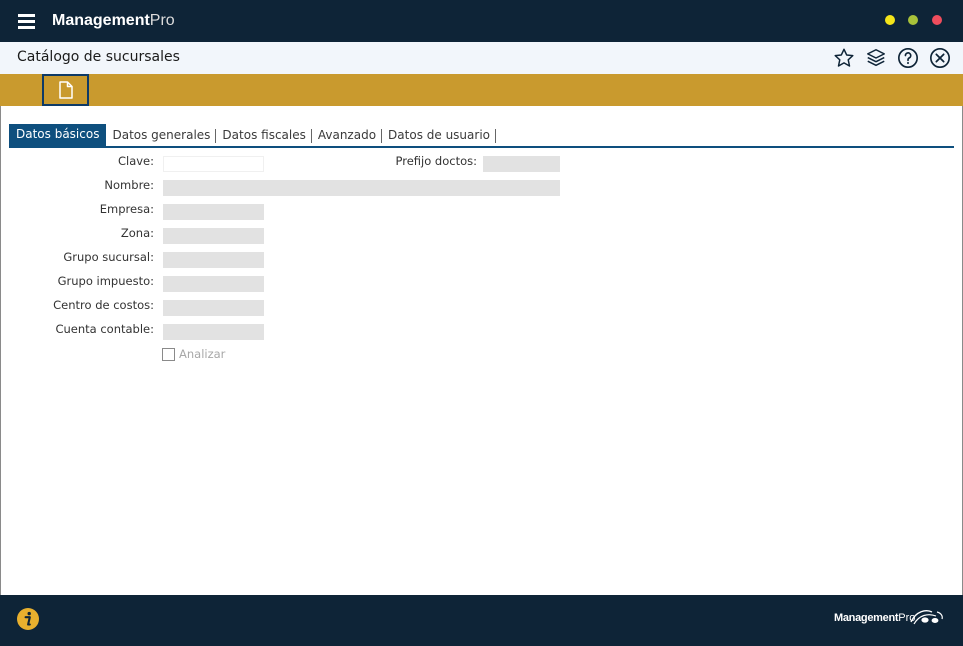 The width and height of the screenshot is (963, 646). Describe the element at coordinates (213, 284) in the screenshot. I see `grupo-impuesto-field` at that location.